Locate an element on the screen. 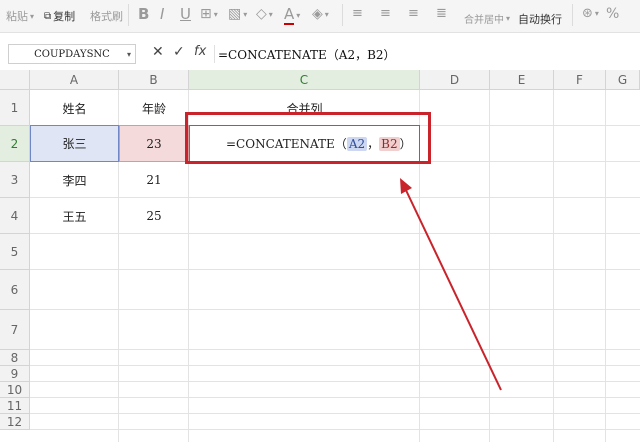 This screenshot has width=640, height=442. eraser-button: ◈ ▾ is located at coordinates (320, 14).